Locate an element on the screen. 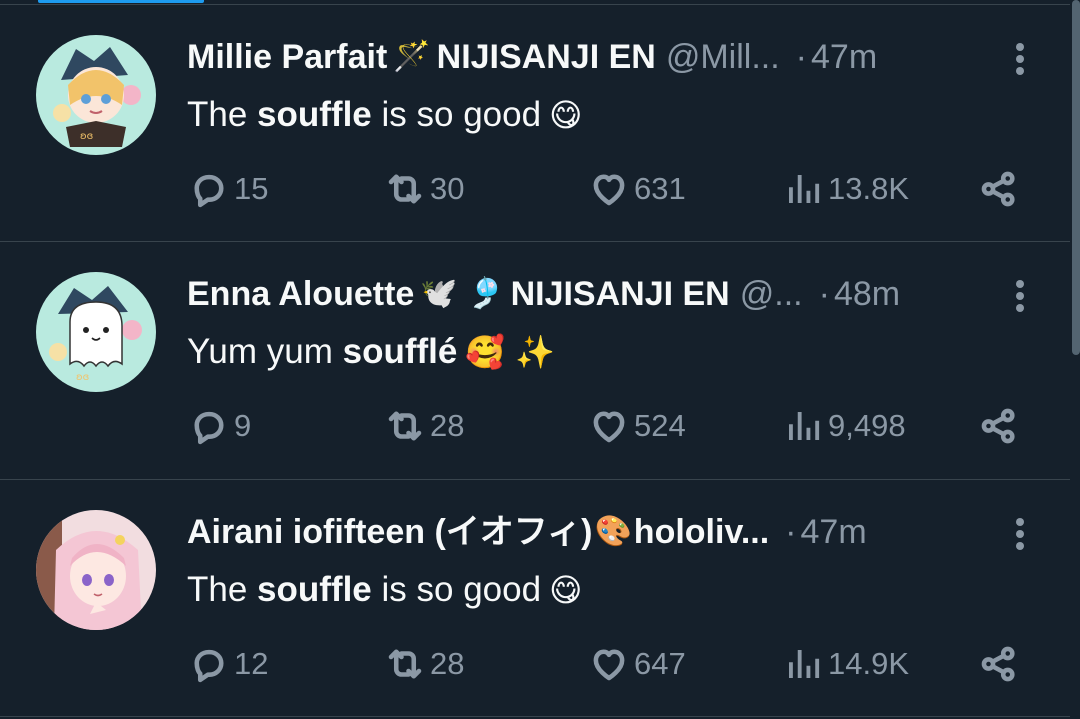 Image resolution: width=1080 pixels, height=719 pixels. scrollbar-thumb is located at coordinates (1076, 177).